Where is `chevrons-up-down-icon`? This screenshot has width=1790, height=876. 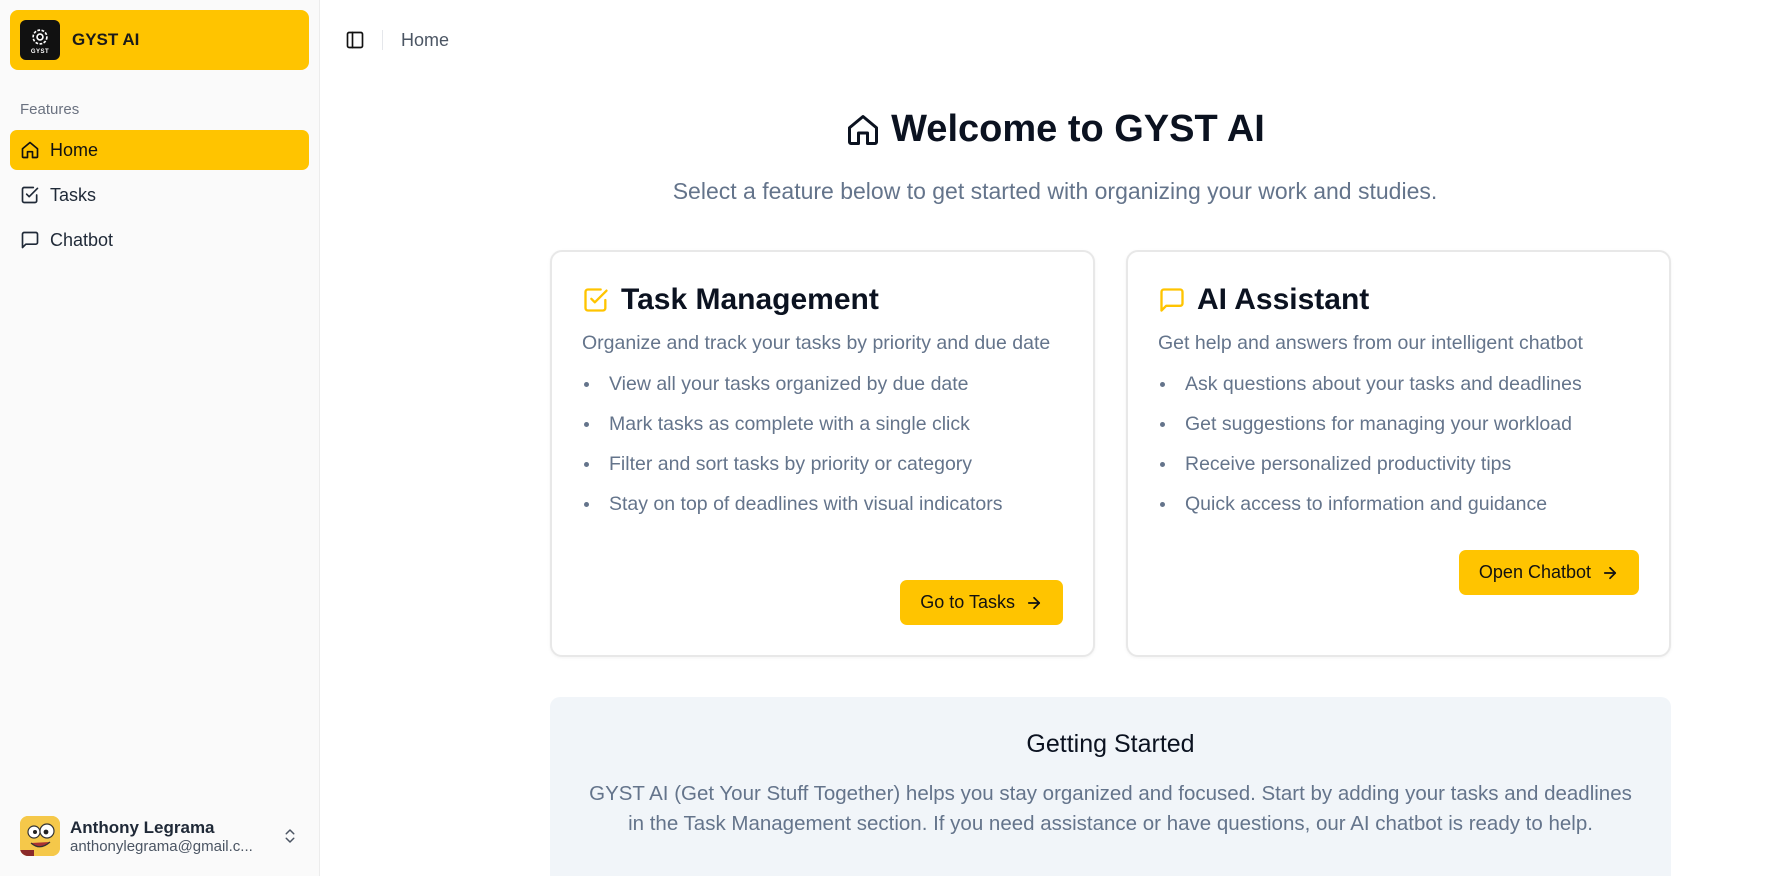 chevrons-up-down-icon is located at coordinates (290, 836).